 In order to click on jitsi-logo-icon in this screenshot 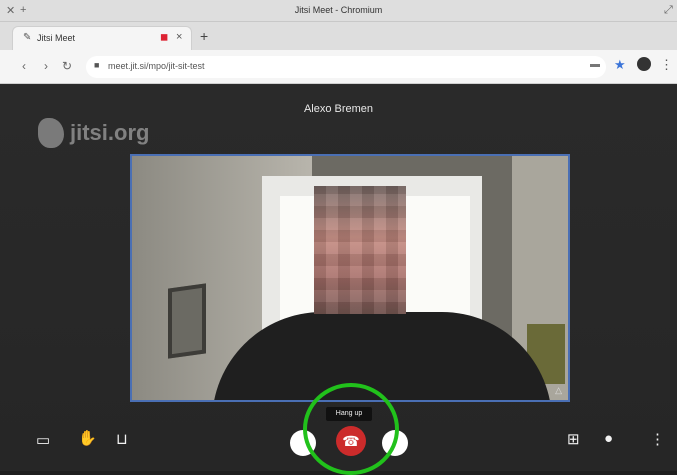, I will do `click(51, 133)`.